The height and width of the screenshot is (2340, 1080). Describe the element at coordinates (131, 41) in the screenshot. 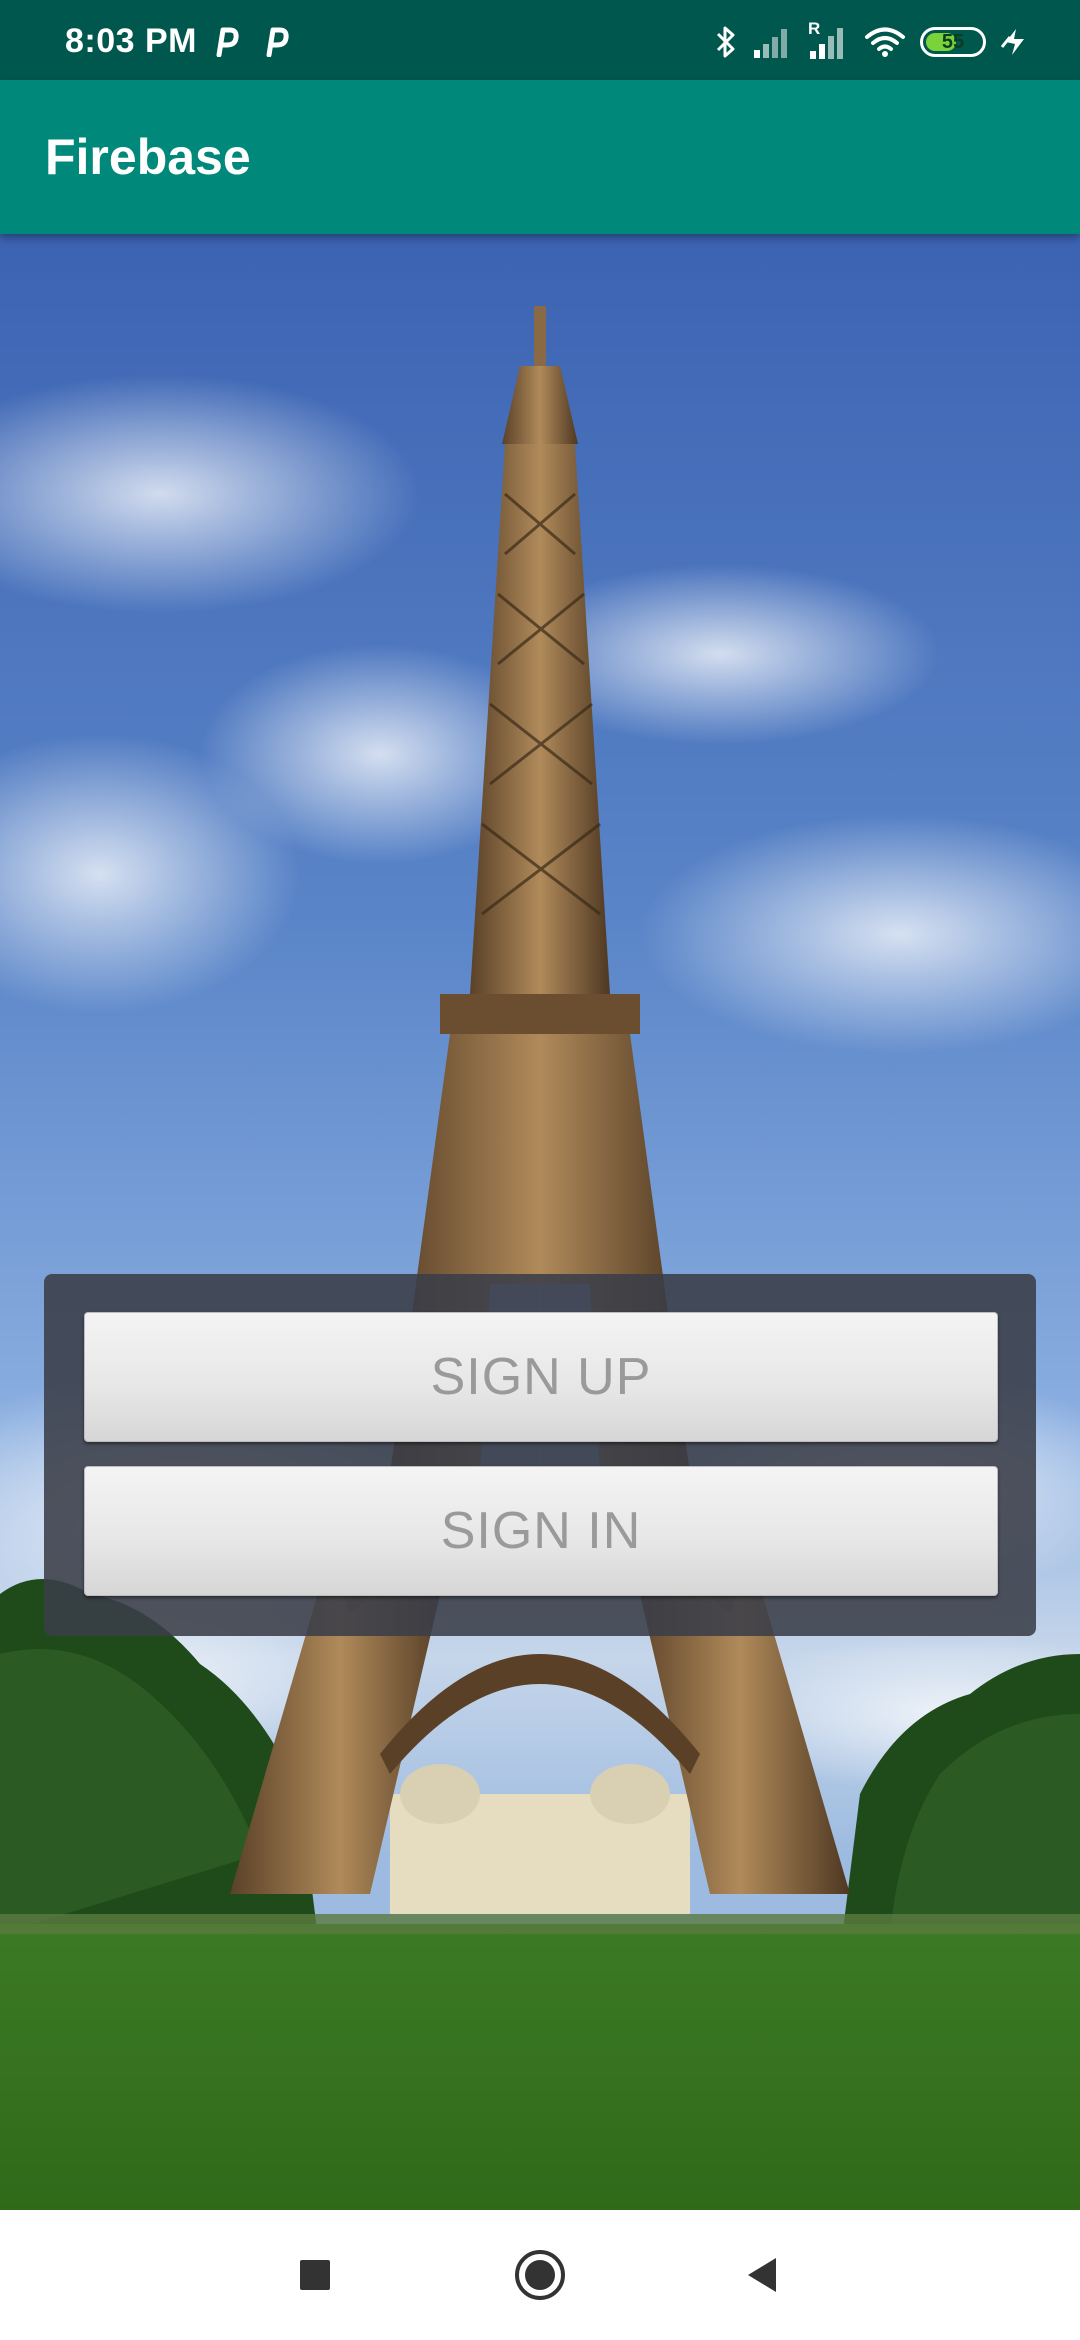

I see `status-time: 8:03 PM` at that location.